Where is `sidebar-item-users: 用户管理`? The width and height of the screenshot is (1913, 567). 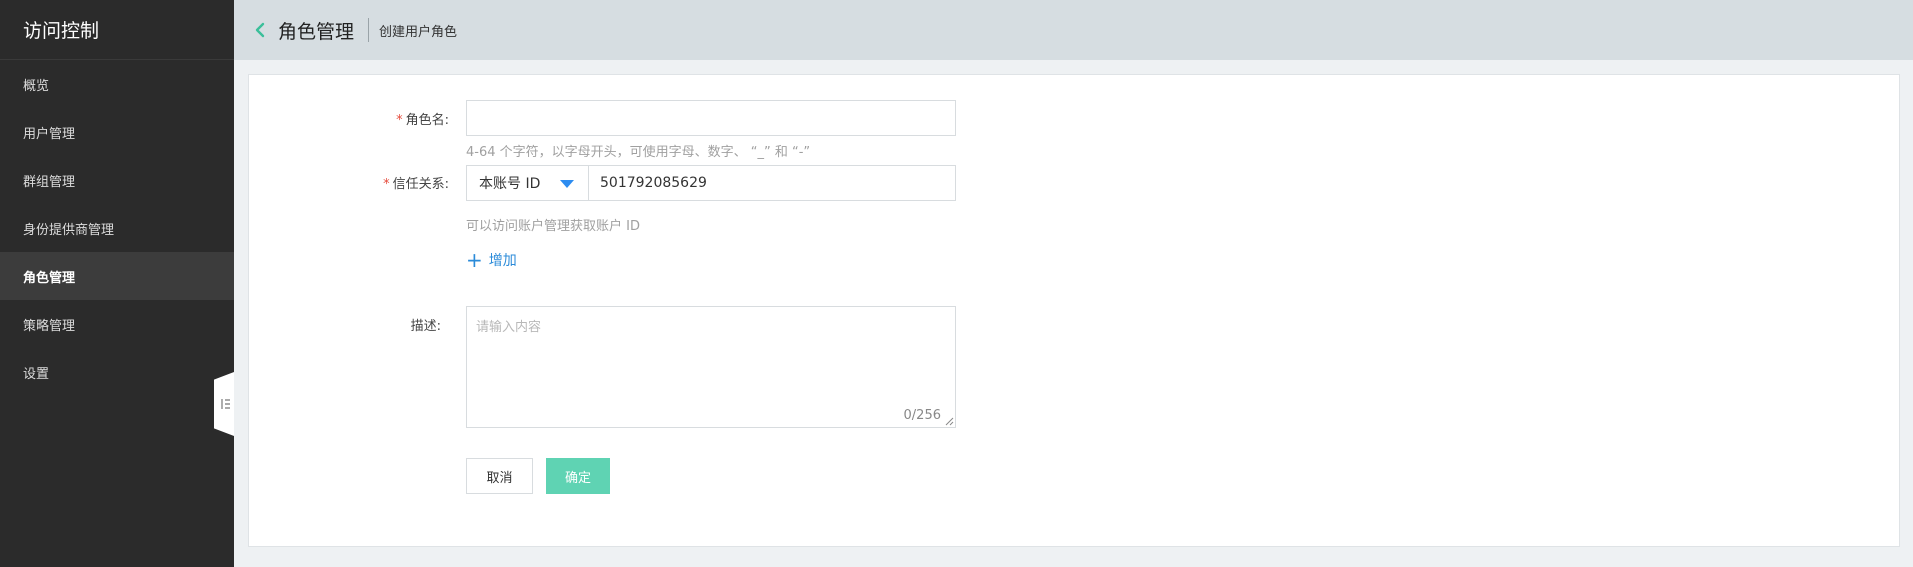
sidebar-item-users: 用户管理 is located at coordinates (117, 132).